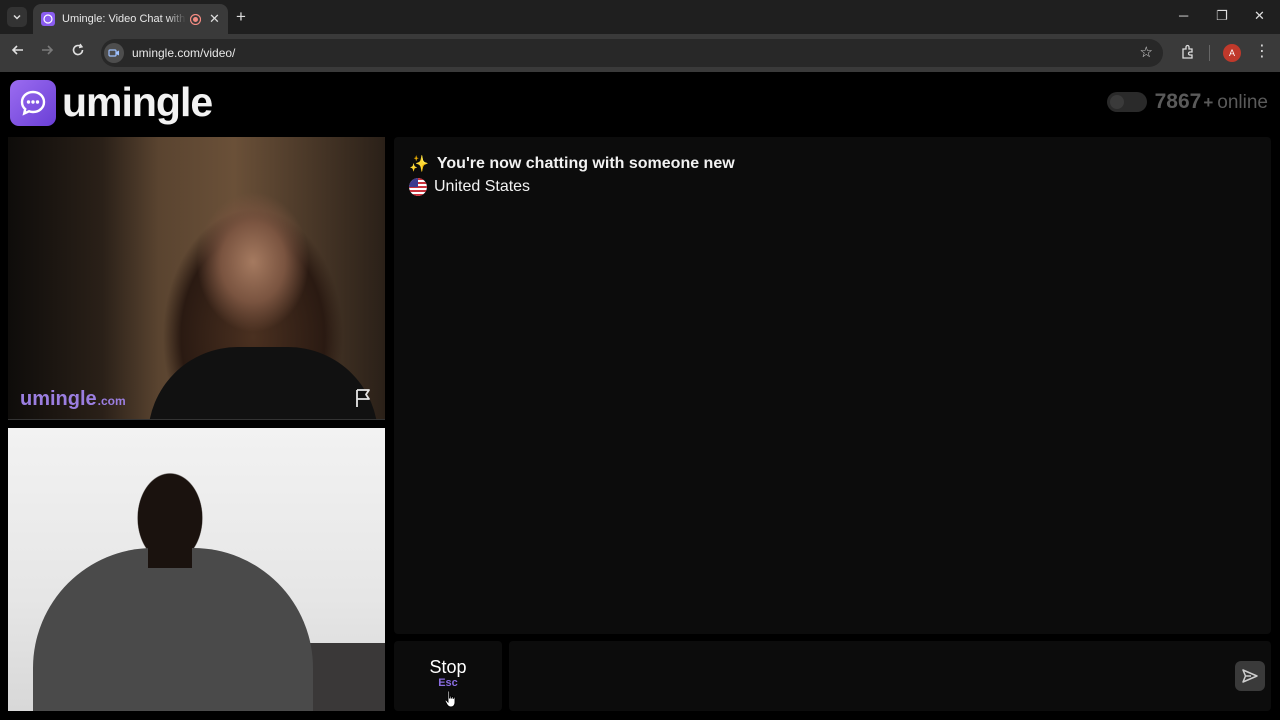  What do you see at coordinates (195, 19) in the screenshot?
I see `recording-icon` at bounding box center [195, 19].